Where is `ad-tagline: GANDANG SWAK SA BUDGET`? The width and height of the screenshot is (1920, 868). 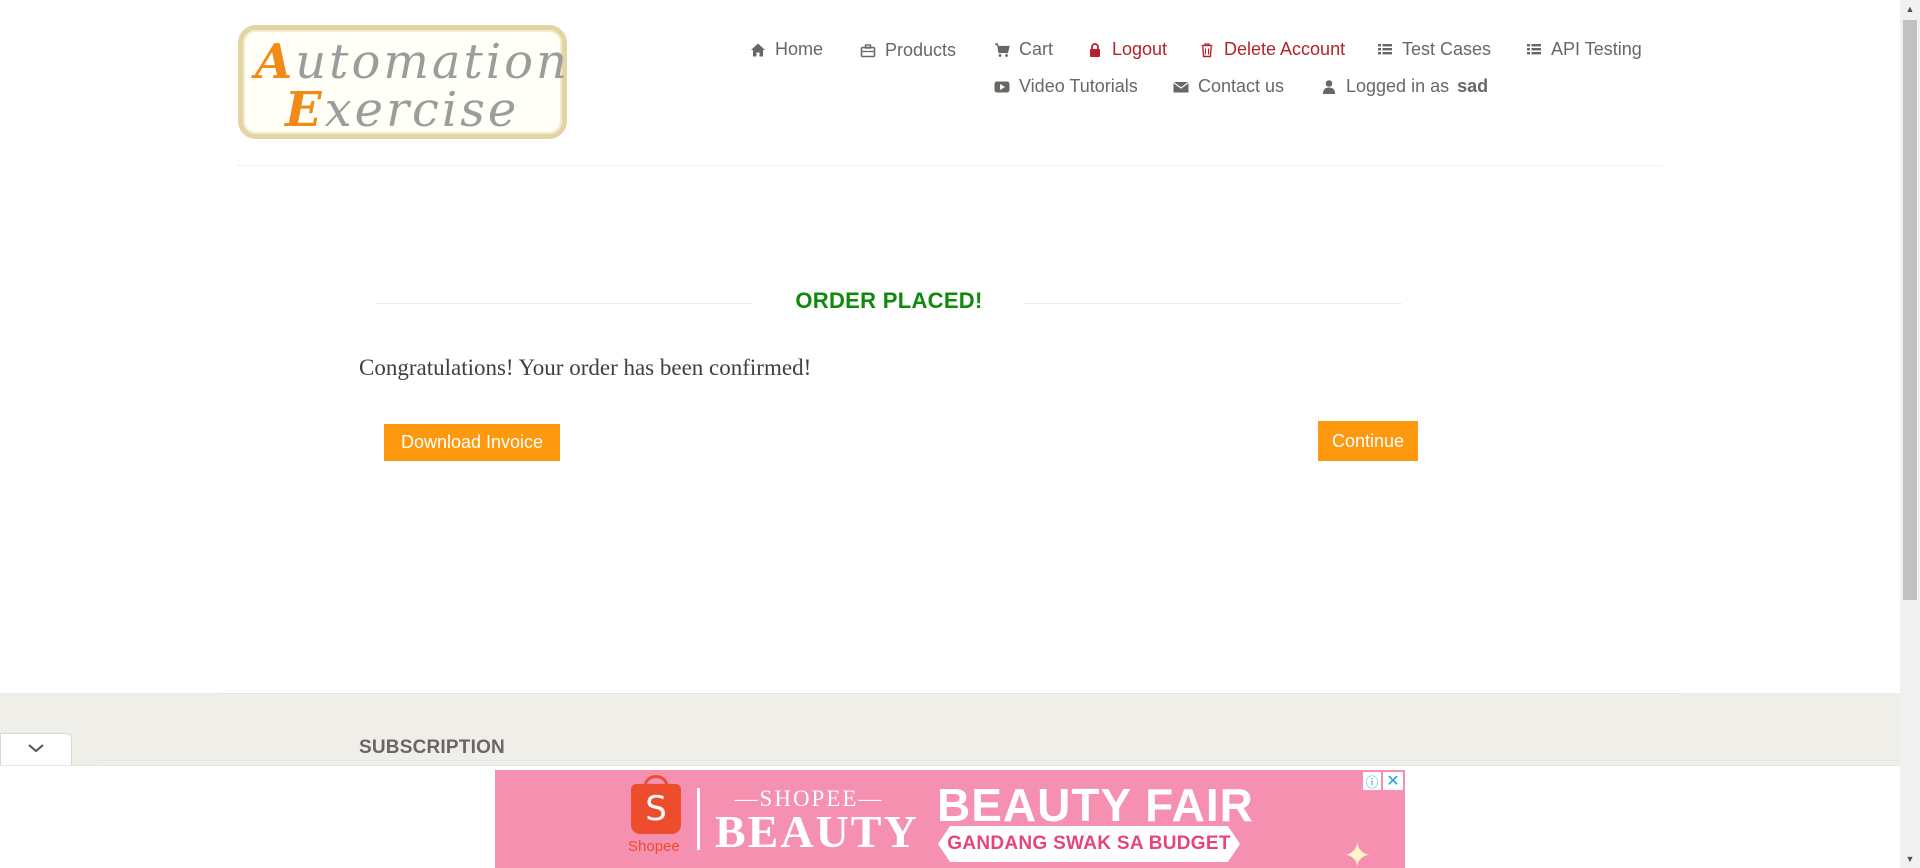
ad-tagline: GANDANG SWAK SA BUDGET is located at coordinates (1089, 843).